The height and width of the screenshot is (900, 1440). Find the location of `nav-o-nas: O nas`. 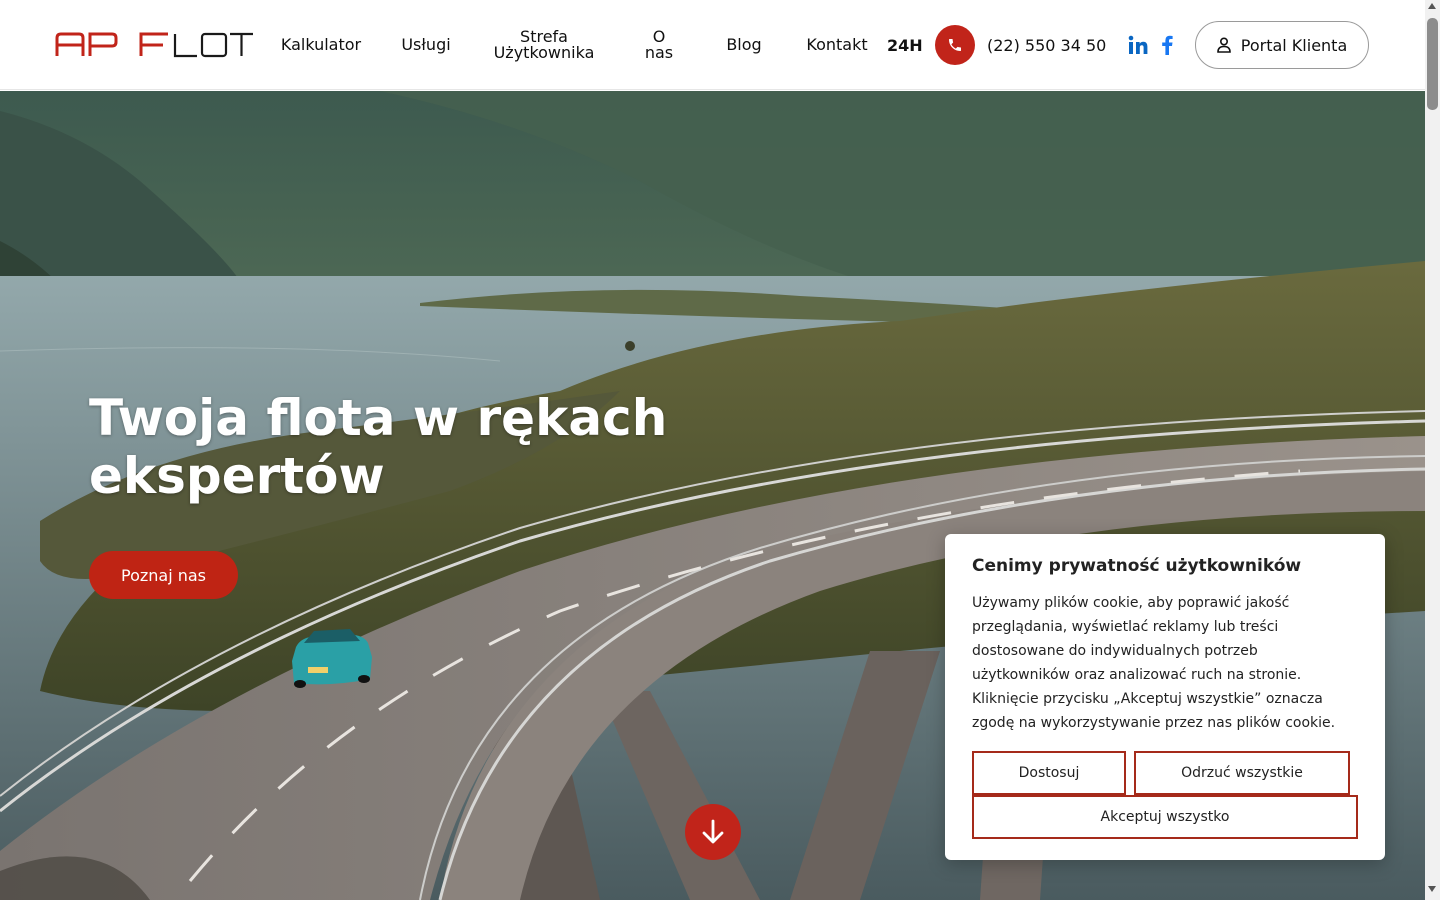

nav-o-nas: O nas is located at coordinates (659, 45).